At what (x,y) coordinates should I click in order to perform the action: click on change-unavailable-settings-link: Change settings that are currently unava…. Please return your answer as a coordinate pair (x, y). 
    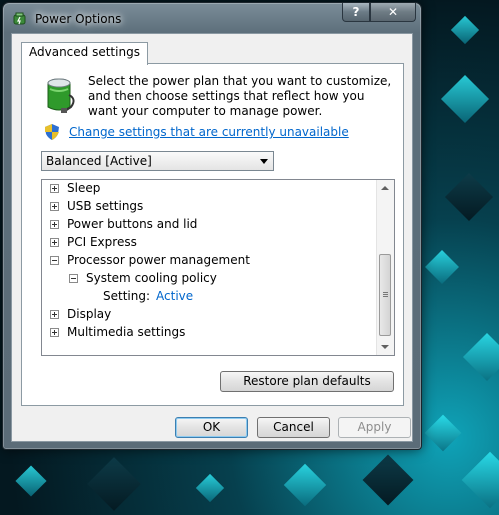
    Looking at the image, I should click on (209, 132).